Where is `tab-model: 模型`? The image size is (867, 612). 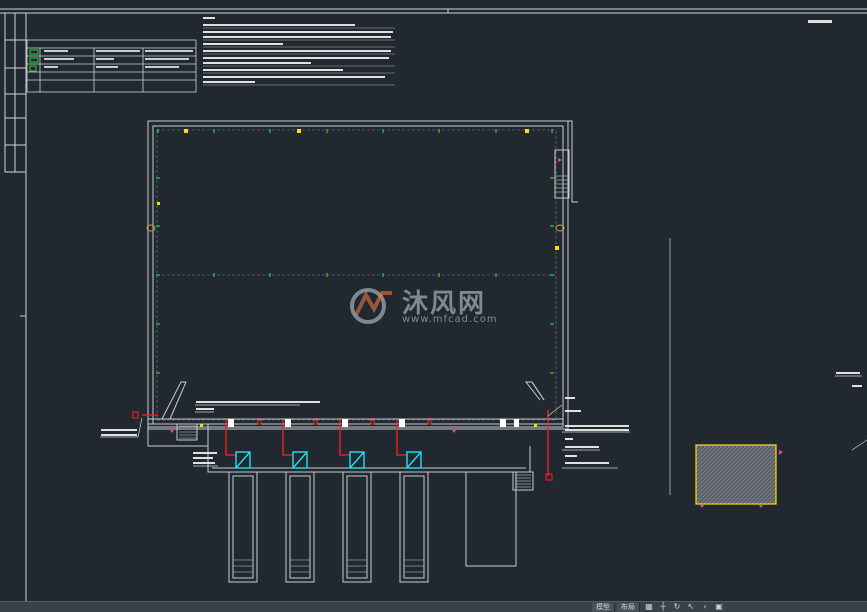
tab-model: 模型 is located at coordinates (603, 607).